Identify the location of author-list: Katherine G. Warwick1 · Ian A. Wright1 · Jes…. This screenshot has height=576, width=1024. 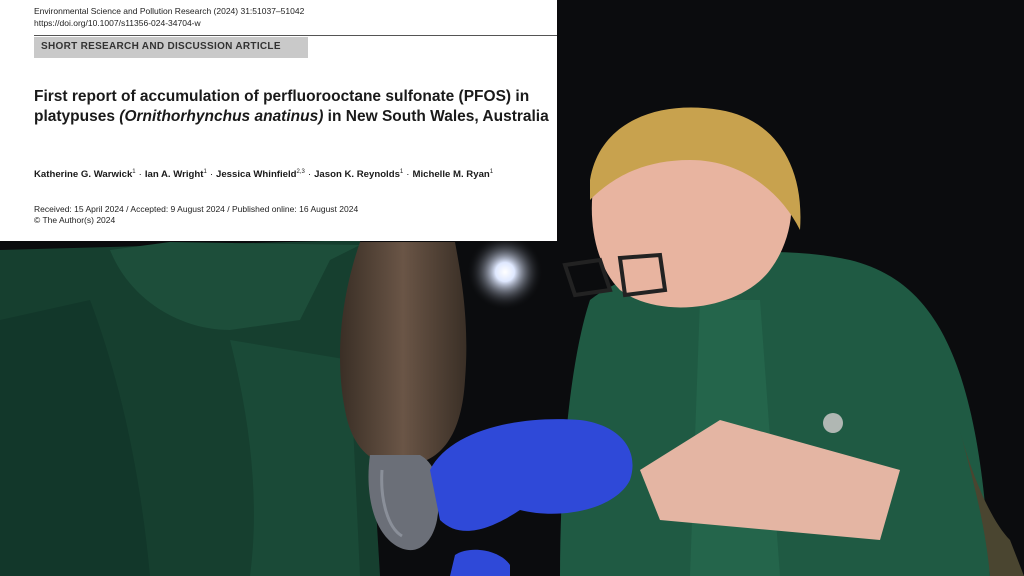
(263, 174).